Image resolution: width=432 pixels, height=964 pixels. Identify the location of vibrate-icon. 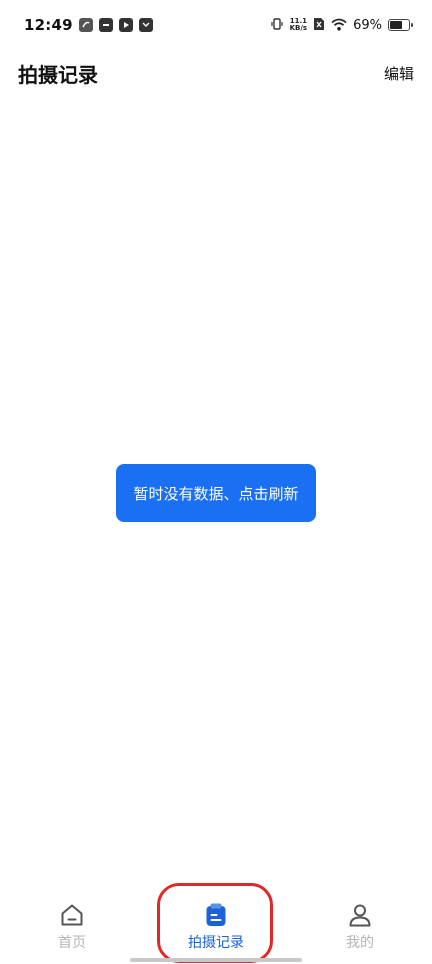
(277, 25).